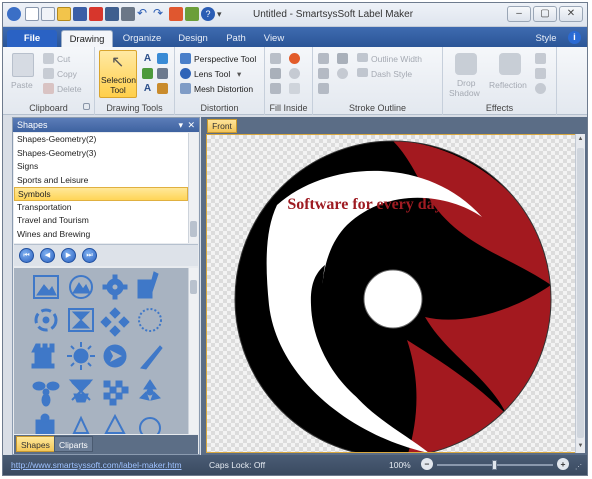 This screenshot has height=479, width=592. Describe the element at coordinates (236, 38) in the screenshot. I see `tab-path: Path` at that location.